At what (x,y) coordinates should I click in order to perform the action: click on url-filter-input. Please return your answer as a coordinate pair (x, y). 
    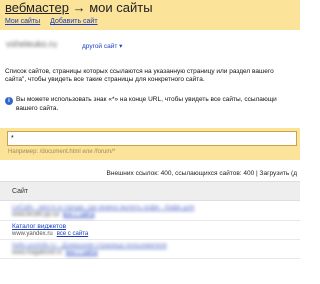
    Looking at the image, I should click on (152, 138).